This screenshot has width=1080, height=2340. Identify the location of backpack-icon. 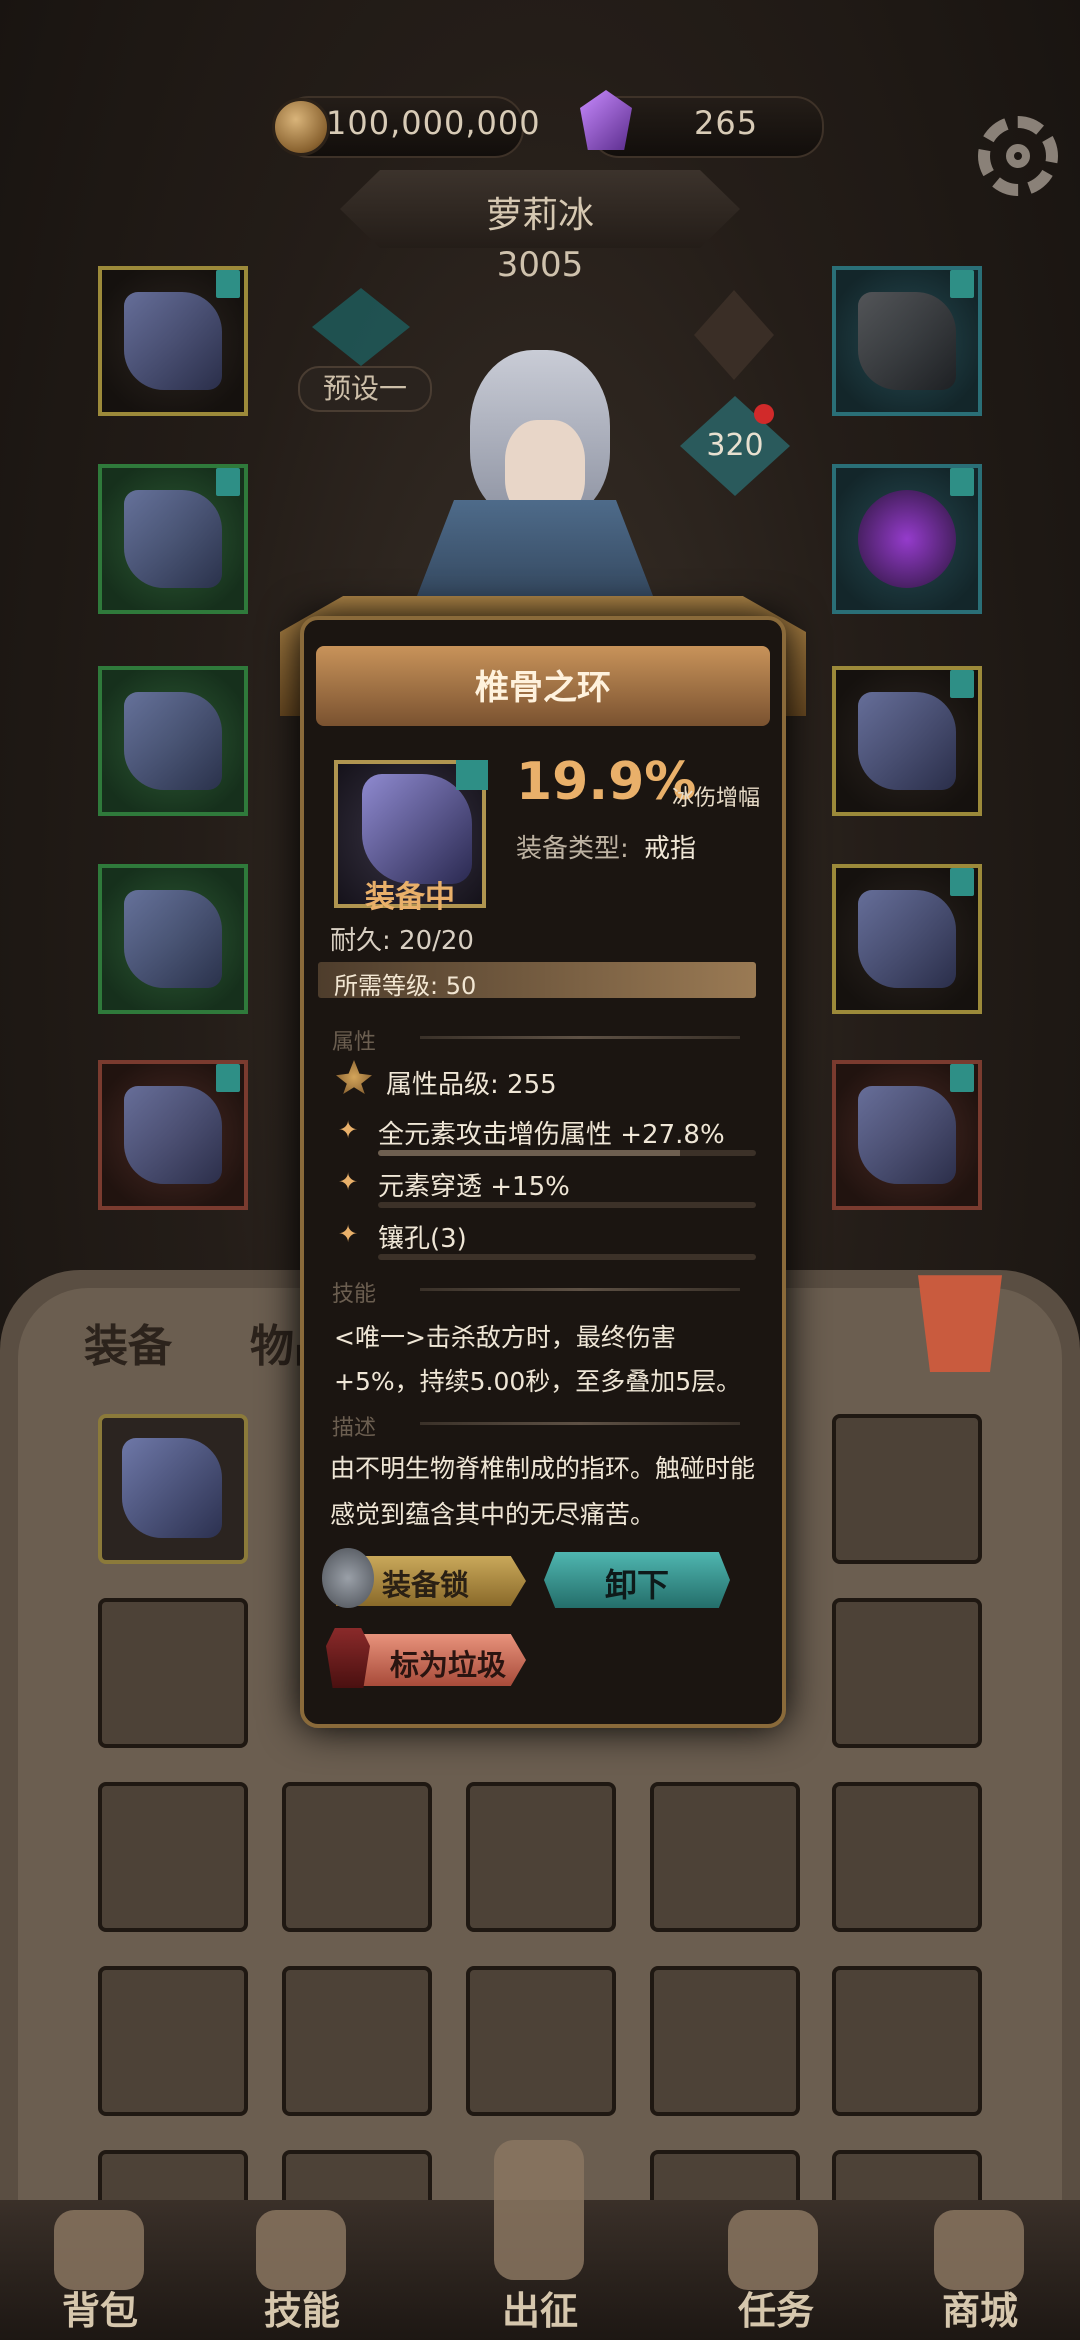
(99, 2250).